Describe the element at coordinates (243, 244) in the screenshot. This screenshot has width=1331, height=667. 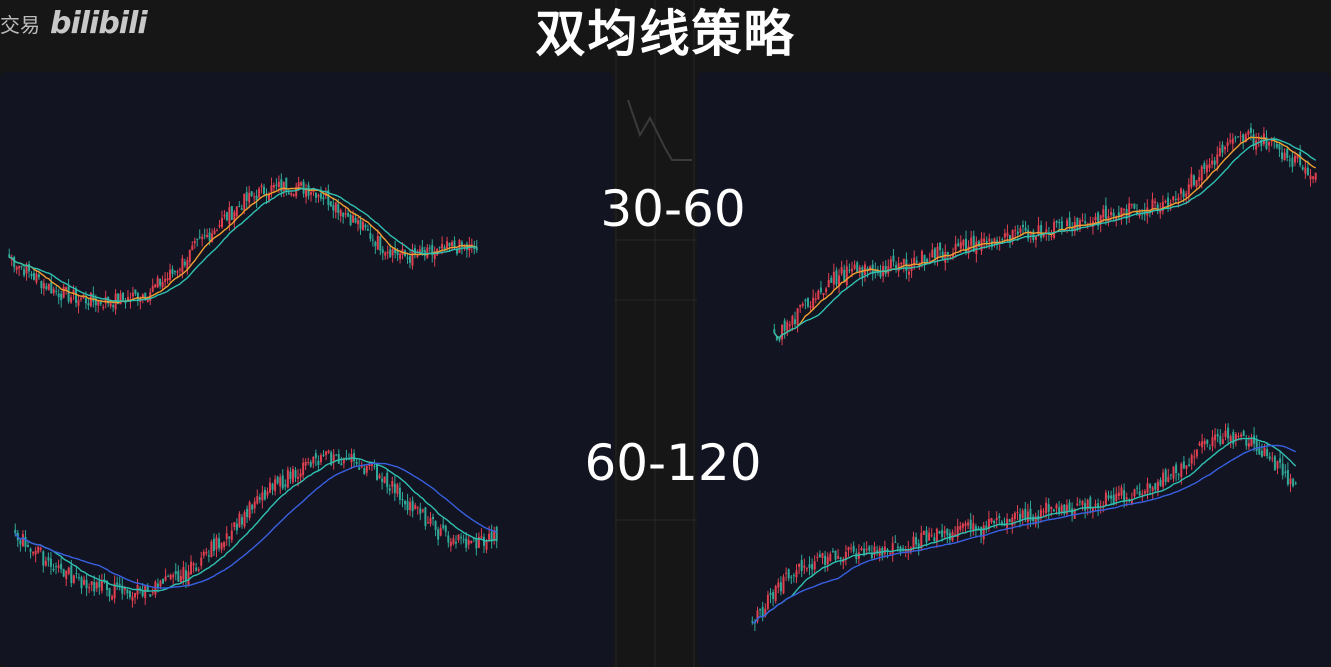
I see `candlesticks` at that location.